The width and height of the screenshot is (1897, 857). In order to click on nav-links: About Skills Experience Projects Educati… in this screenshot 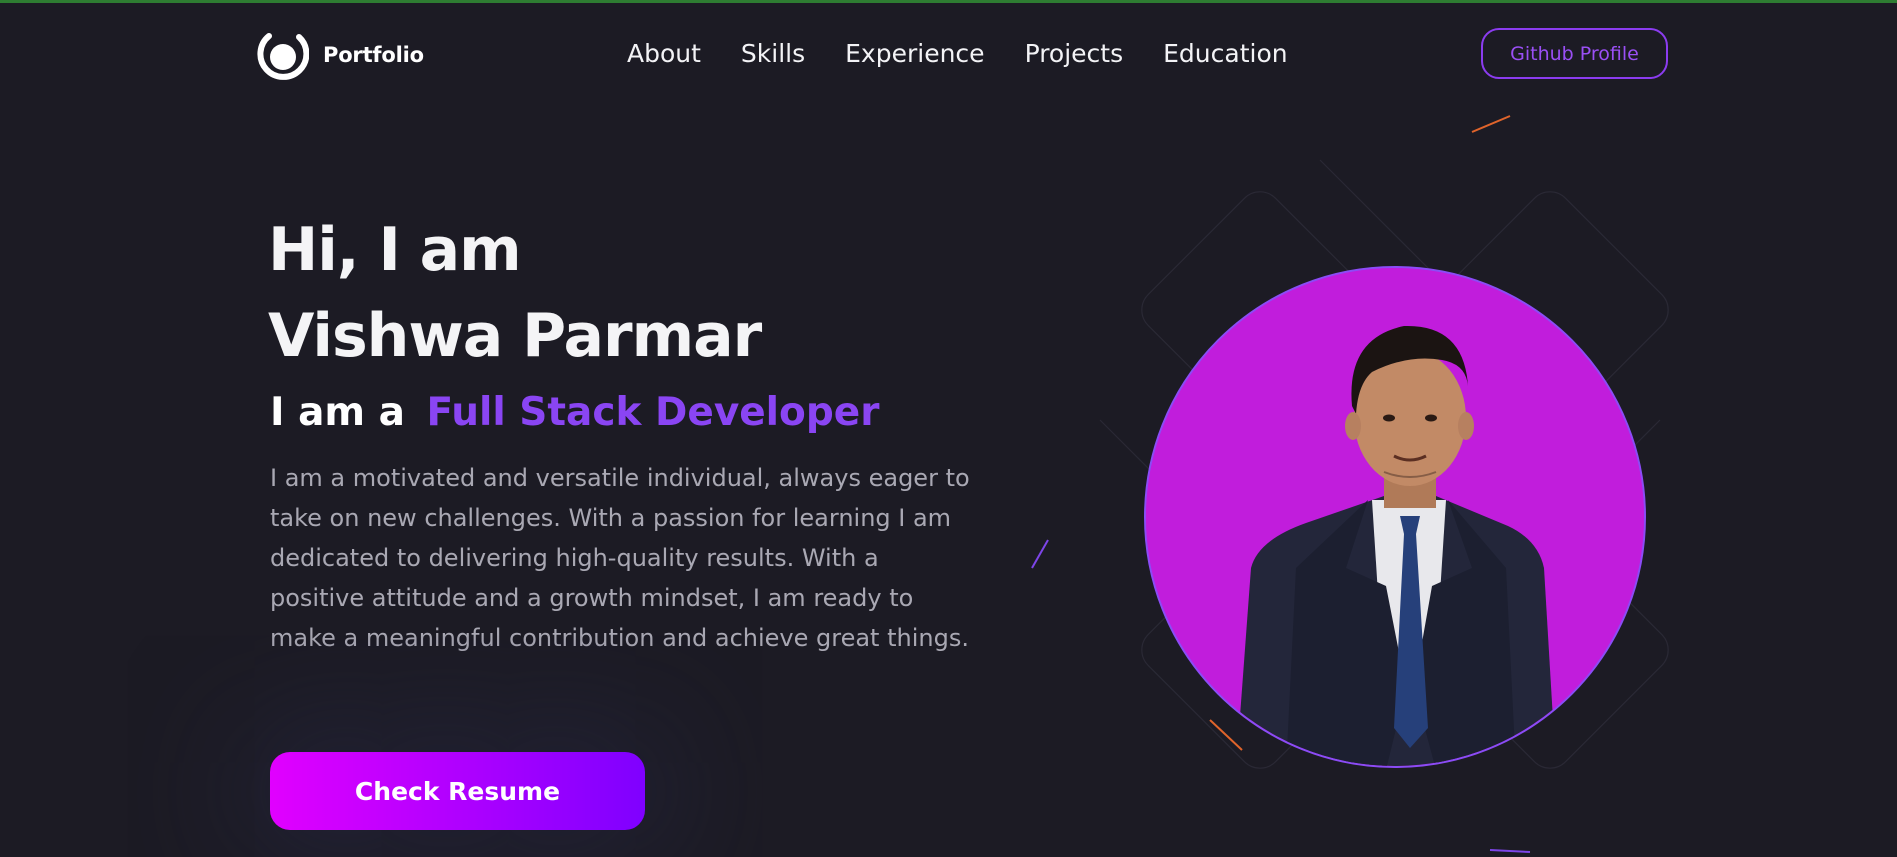, I will do `click(957, 53)`.